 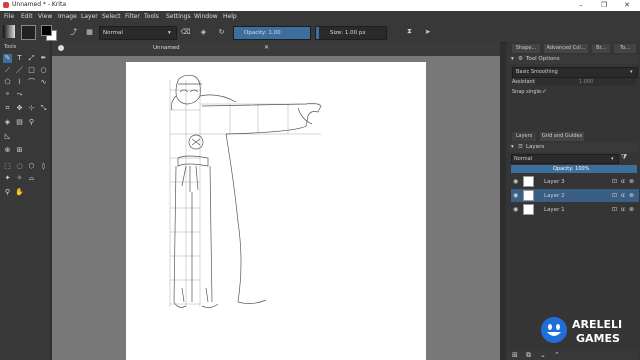 I want to click on gradient-tool-icon: ▤, so click(x=19, y=122).